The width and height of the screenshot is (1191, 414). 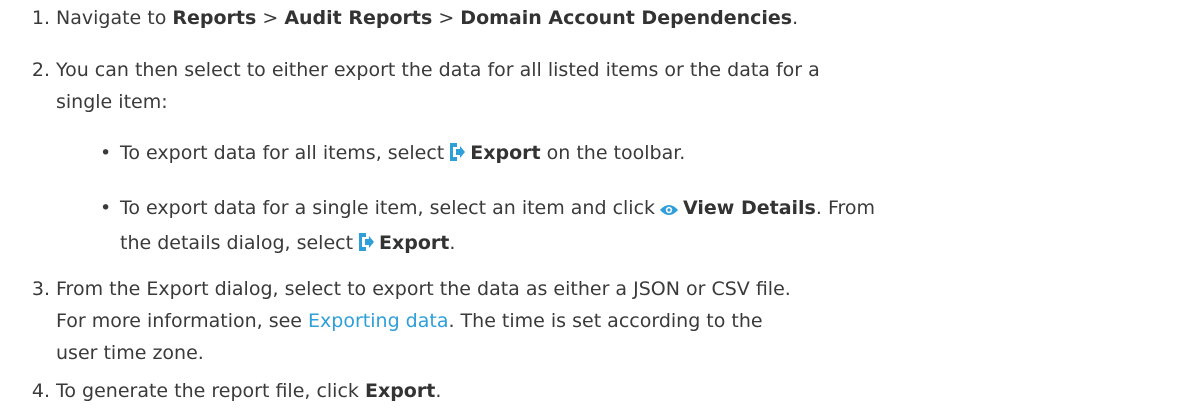 What do you see at coordinates (669, 211) in the screenshot?
I see `eye-icon` at bounding box center [669, 211].